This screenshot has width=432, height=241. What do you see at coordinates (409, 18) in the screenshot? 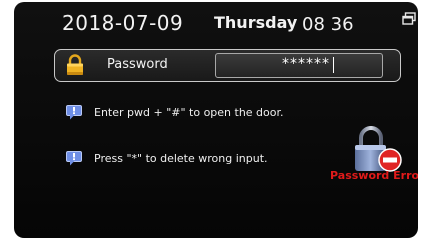
I see `window-switch-icon` at bounding box center [409, 18].